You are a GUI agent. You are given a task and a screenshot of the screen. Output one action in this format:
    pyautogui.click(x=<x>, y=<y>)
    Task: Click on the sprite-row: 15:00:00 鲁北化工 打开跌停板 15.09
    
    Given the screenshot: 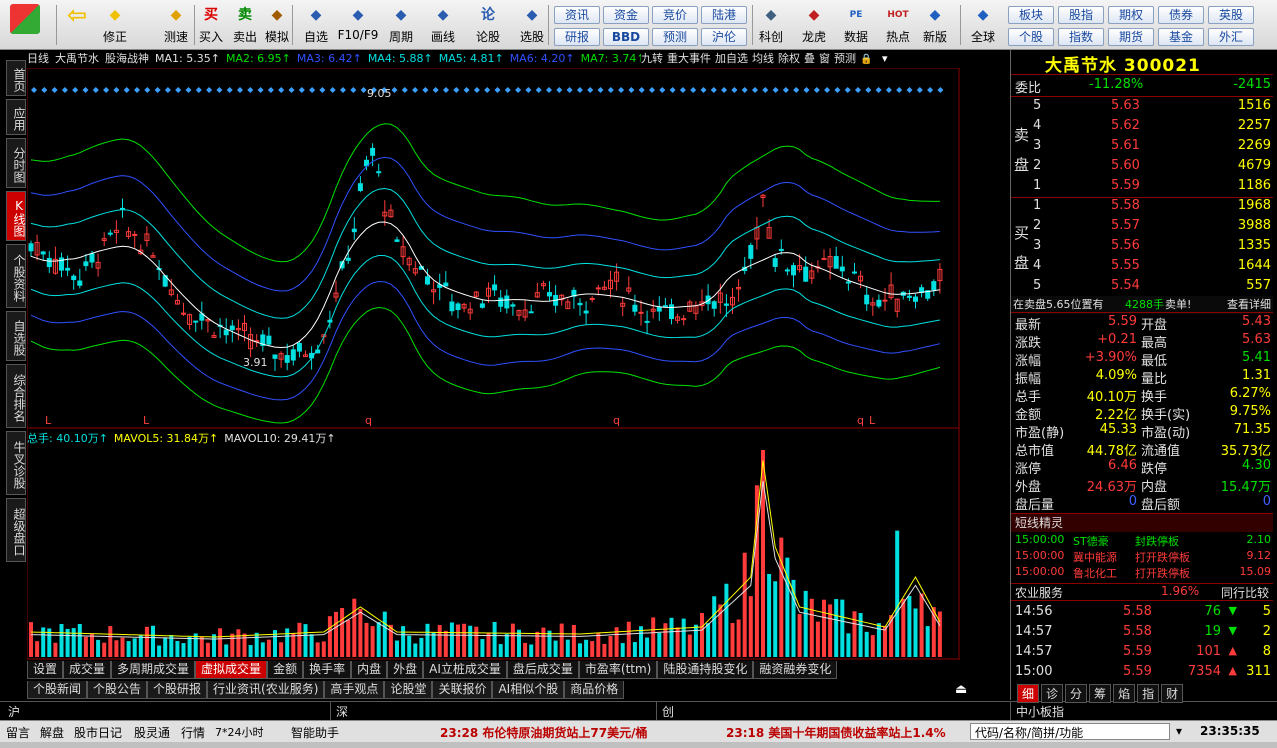 What is the action you would take?
    pyautogui.click(x=1142, y=574)
    